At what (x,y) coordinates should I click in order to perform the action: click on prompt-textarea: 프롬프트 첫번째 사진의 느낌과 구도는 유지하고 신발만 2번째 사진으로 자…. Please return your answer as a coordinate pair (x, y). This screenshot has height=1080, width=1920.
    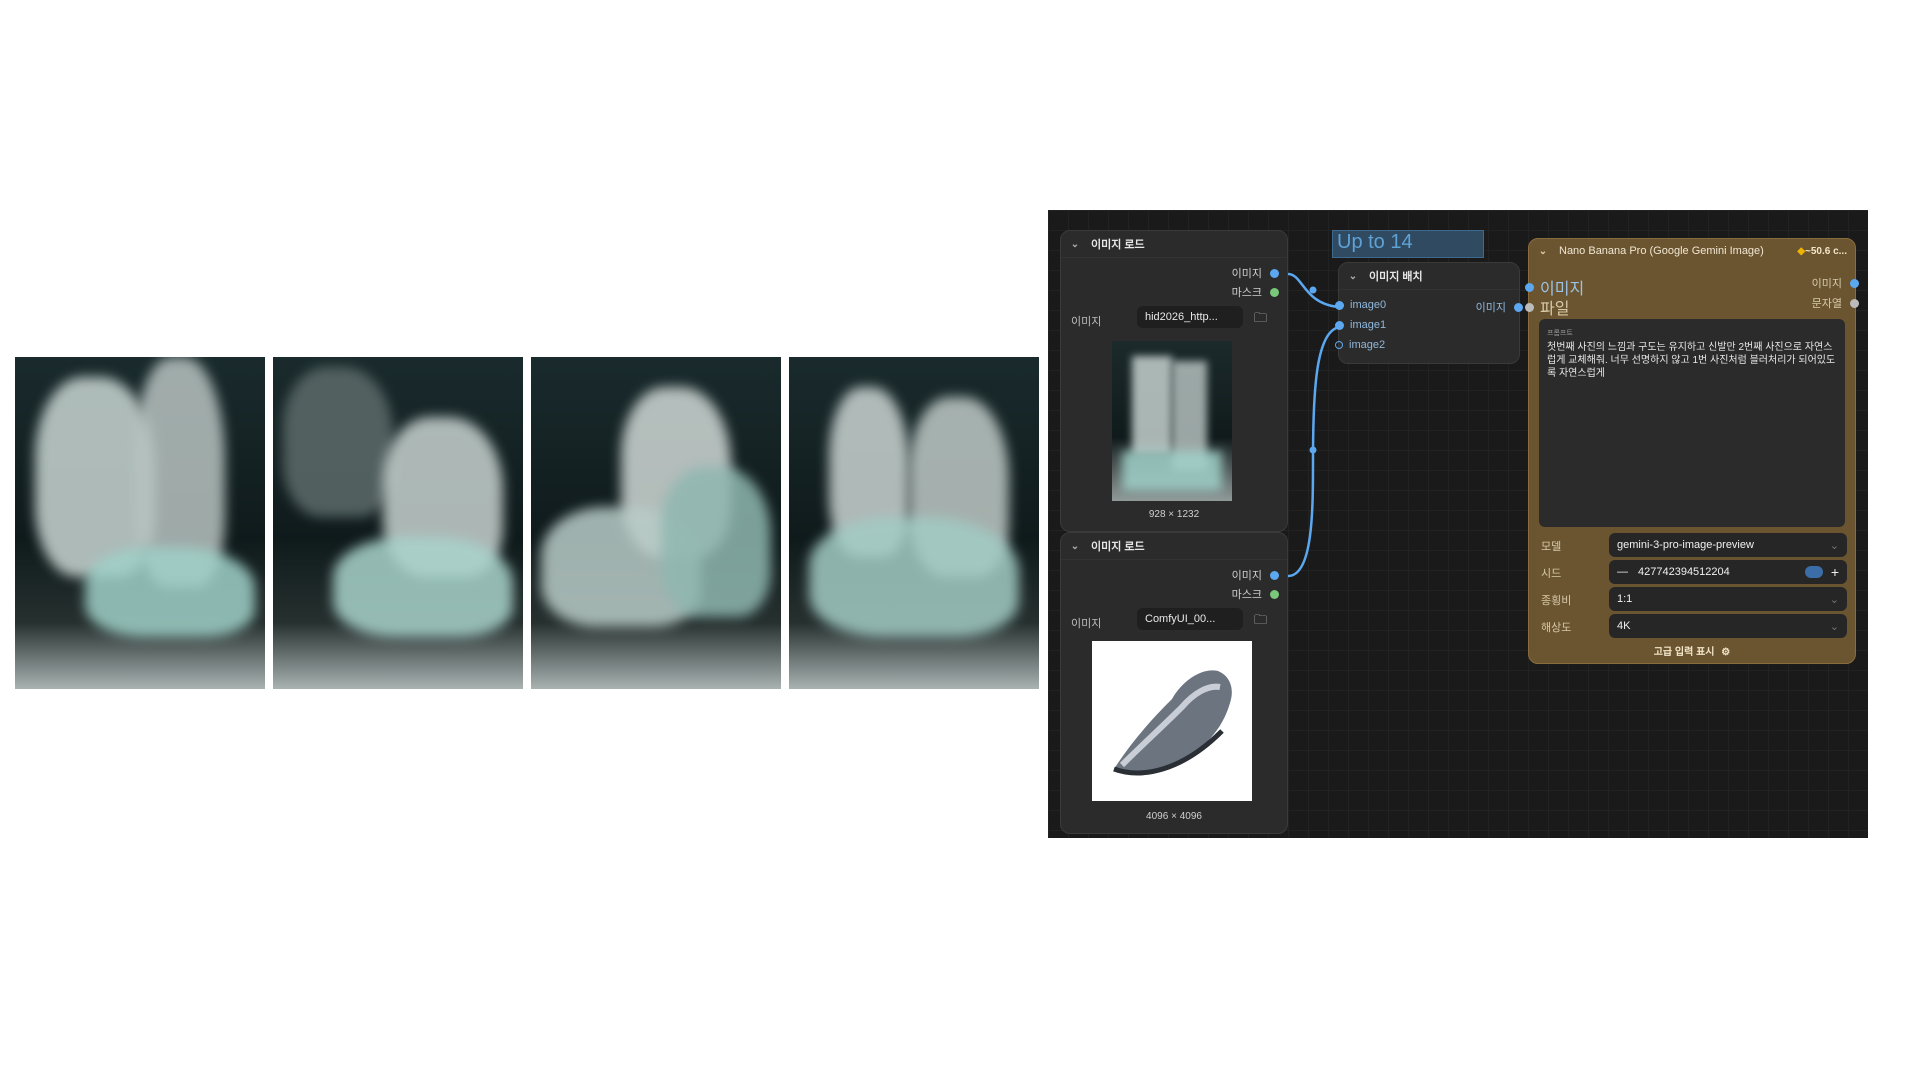
    Looking at the image, I should click on (1692, 423).